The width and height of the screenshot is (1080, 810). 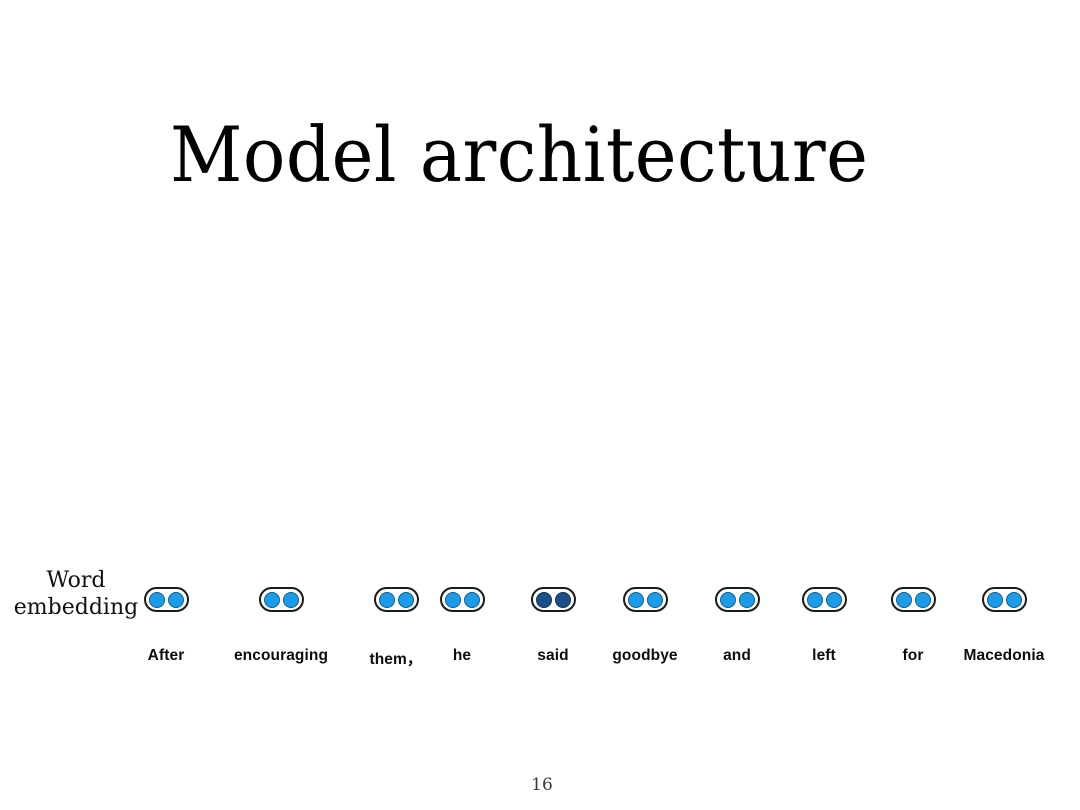 I want to click on page-title: Model architecture, so click(x=519, y=154).